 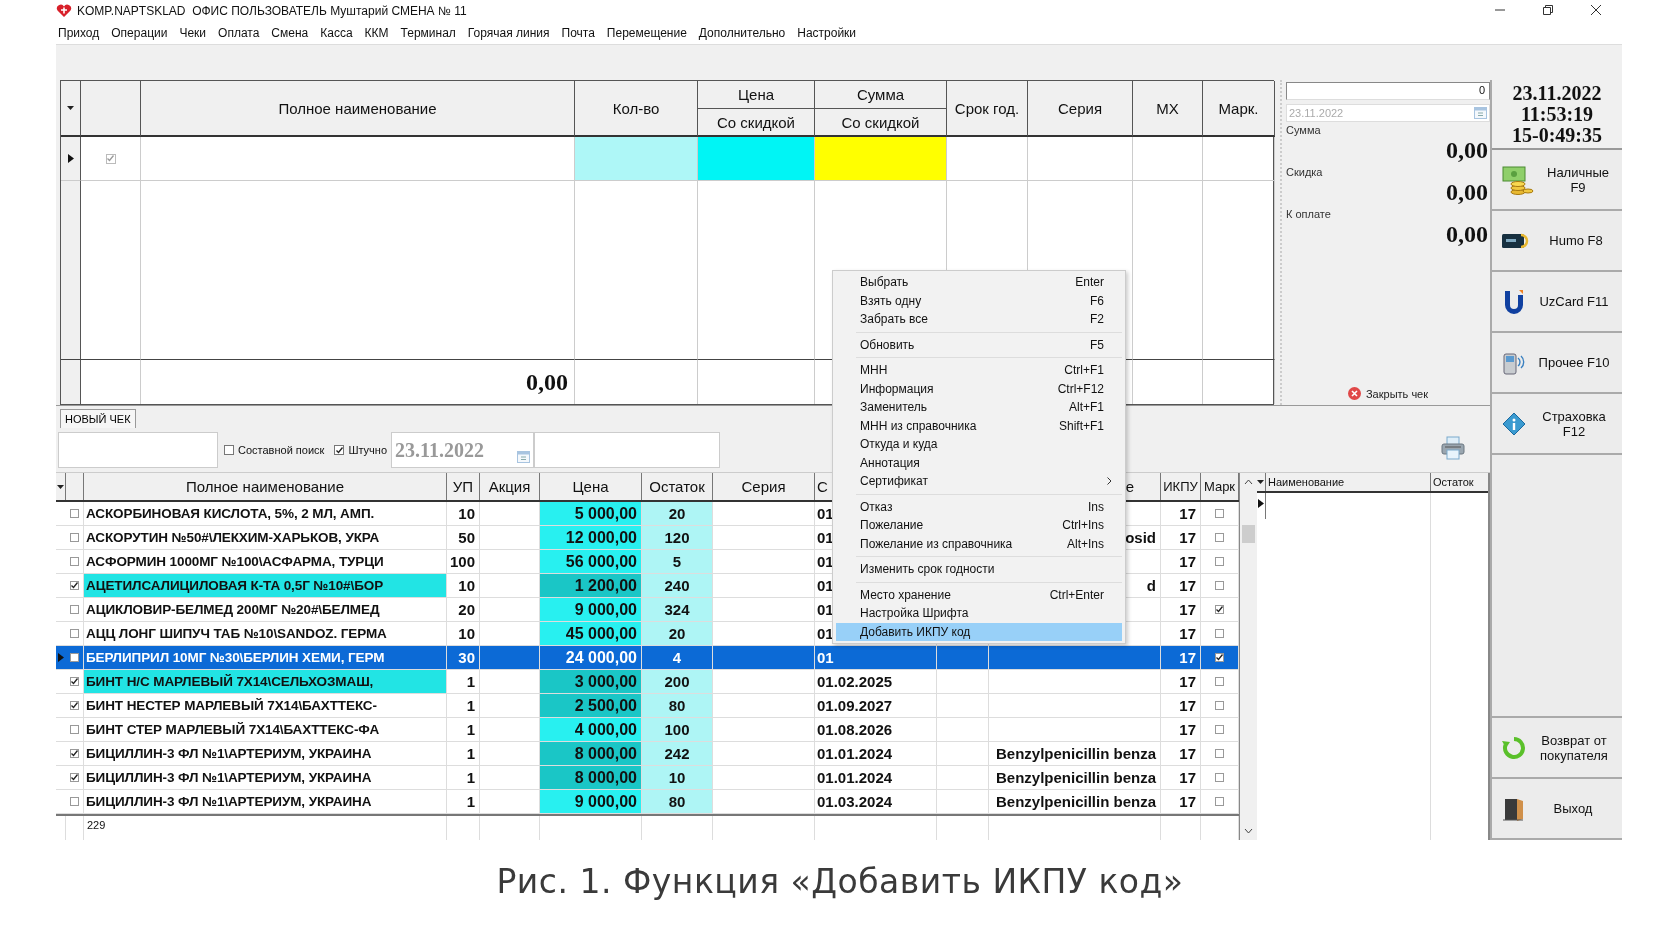 I want to click on column-header: Цена, so click(x=591, y=486).